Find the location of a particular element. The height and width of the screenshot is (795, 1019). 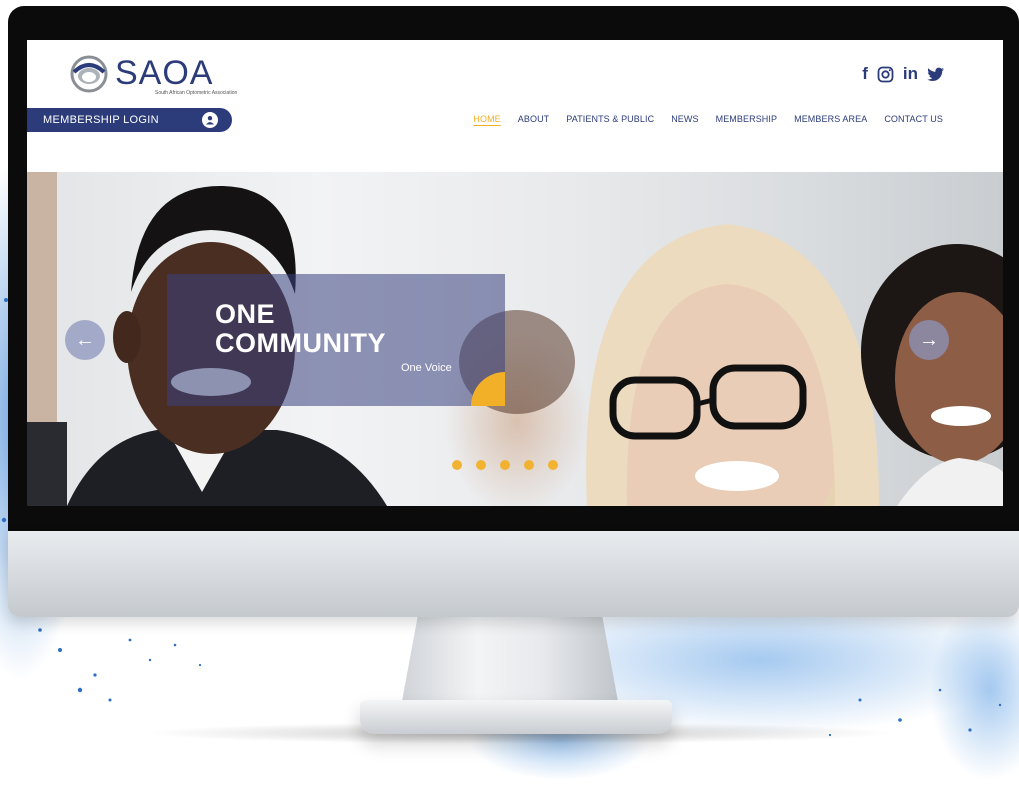

nav-item-membership: MEMBERSHIP is located at coordinates (747, 119).